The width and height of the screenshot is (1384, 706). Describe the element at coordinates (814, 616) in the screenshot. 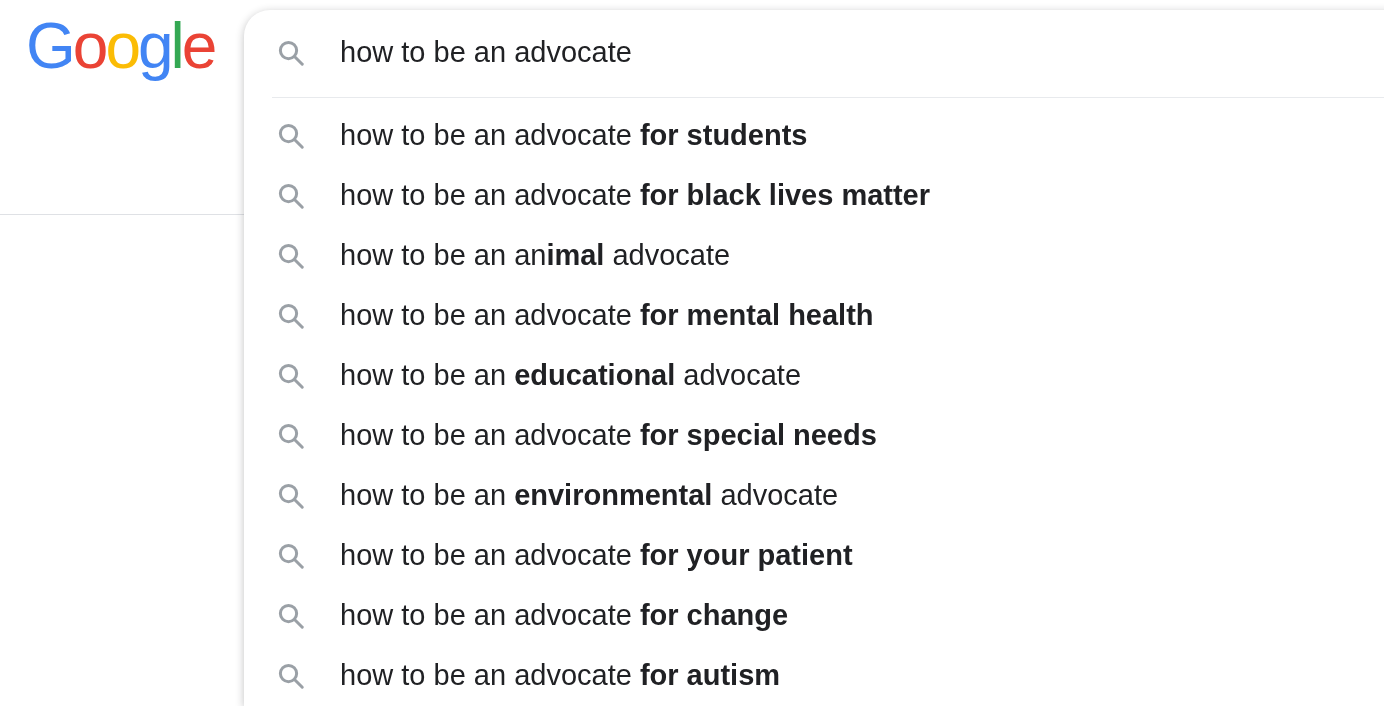

I see `suggestion-item: how to be an advocate for change` at that location.